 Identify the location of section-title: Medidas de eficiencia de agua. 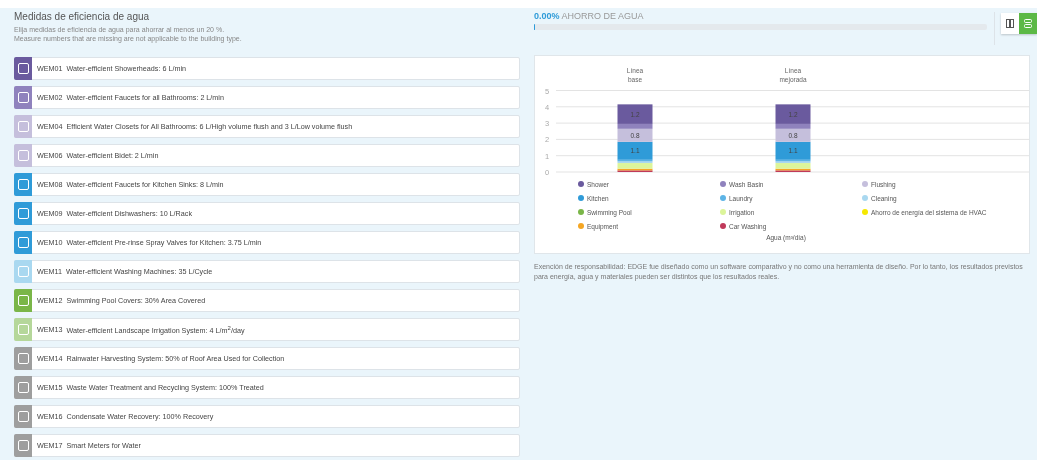
(82, 16).